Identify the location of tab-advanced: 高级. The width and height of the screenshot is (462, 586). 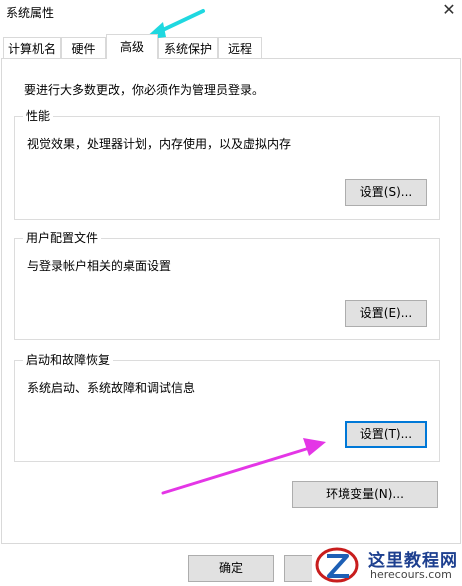
(132, 46).